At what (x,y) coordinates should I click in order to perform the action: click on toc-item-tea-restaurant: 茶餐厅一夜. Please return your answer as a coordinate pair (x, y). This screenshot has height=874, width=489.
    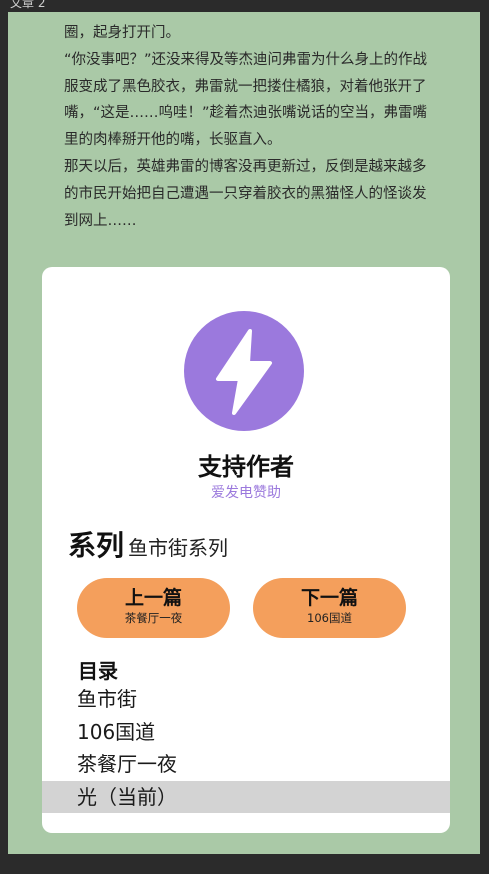
    Looking at the image, I should click on (246, 764).